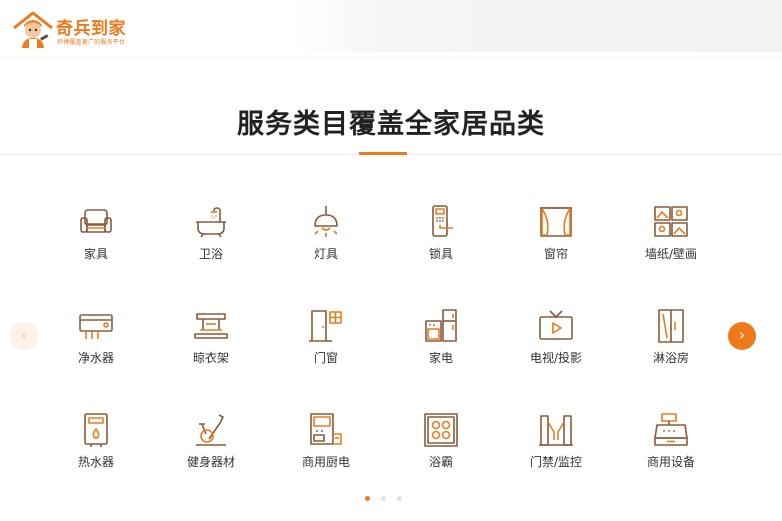 The width and height of the screenshot is (782, 521). Describe the element at coordinates (33, 29) in the screenshot. I see `mascot-logo-icon` at that location.